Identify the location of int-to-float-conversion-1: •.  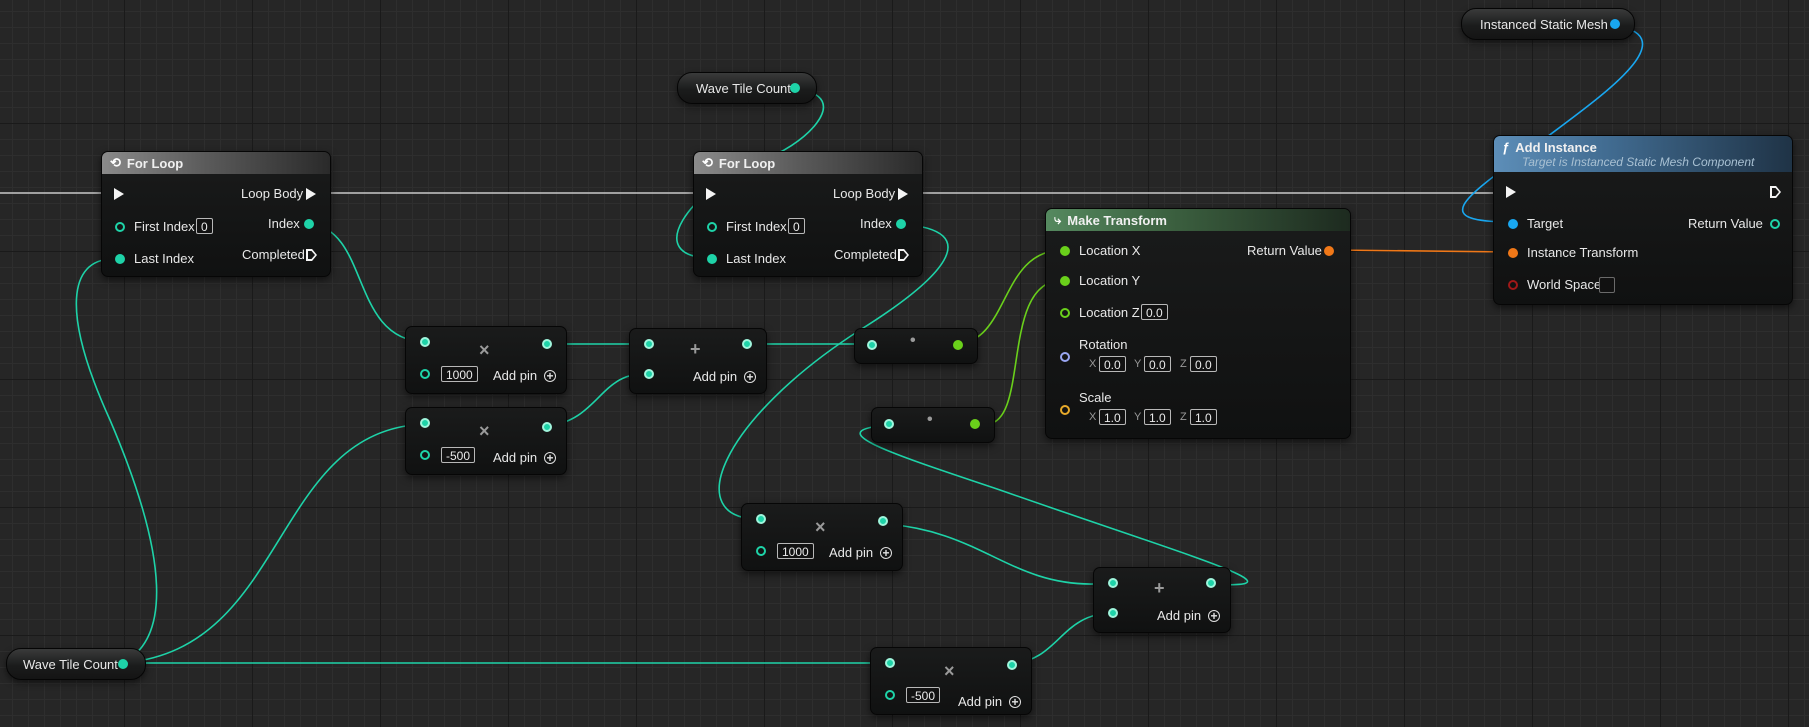
(916, 346).